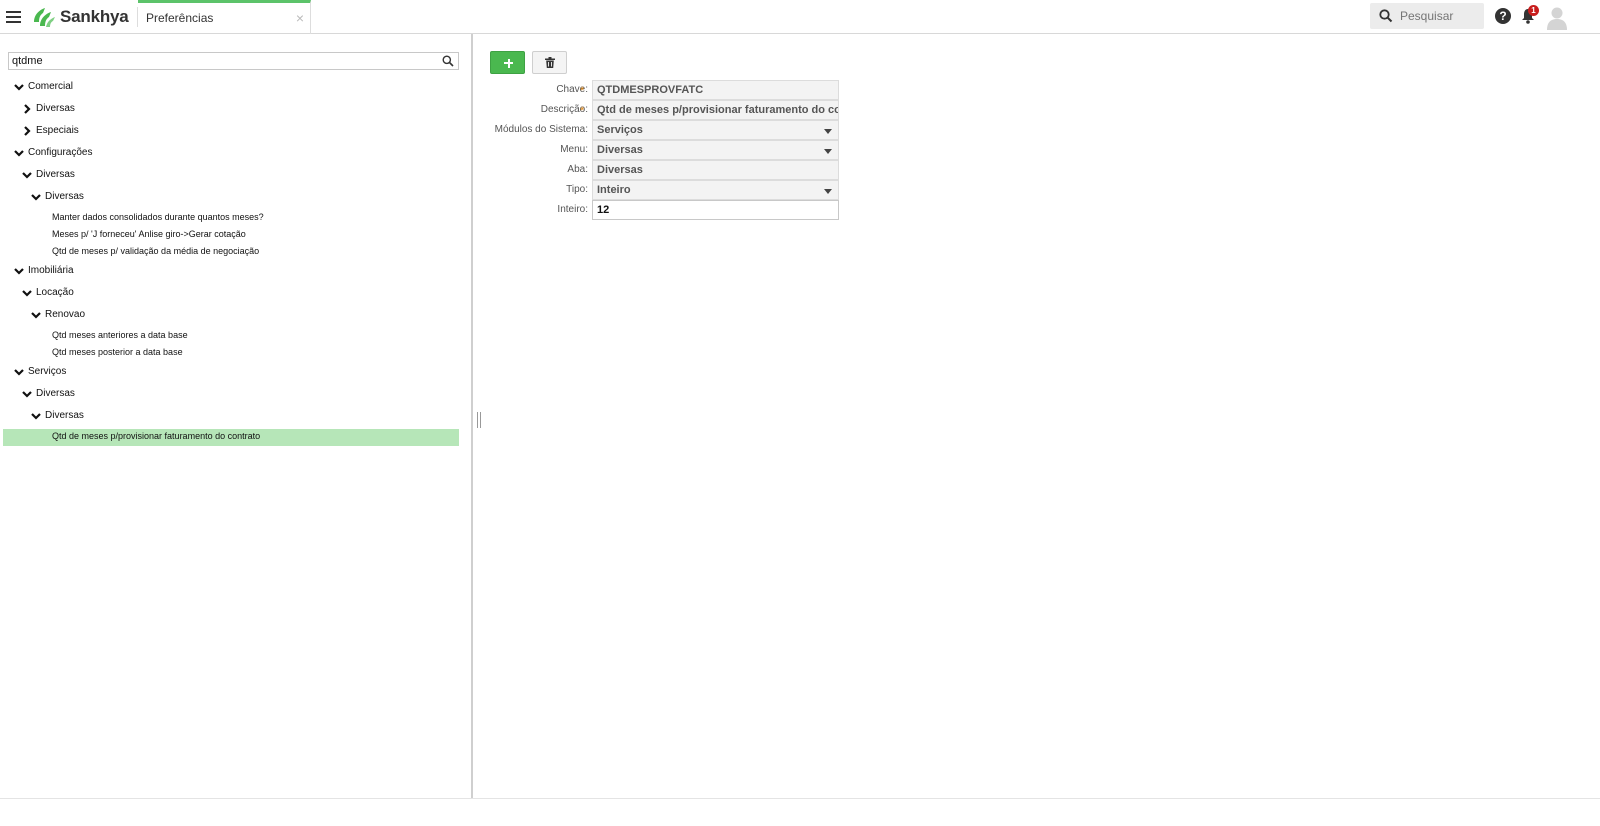  I want to click on tree-node-label: Comercial, so click(51, 86).